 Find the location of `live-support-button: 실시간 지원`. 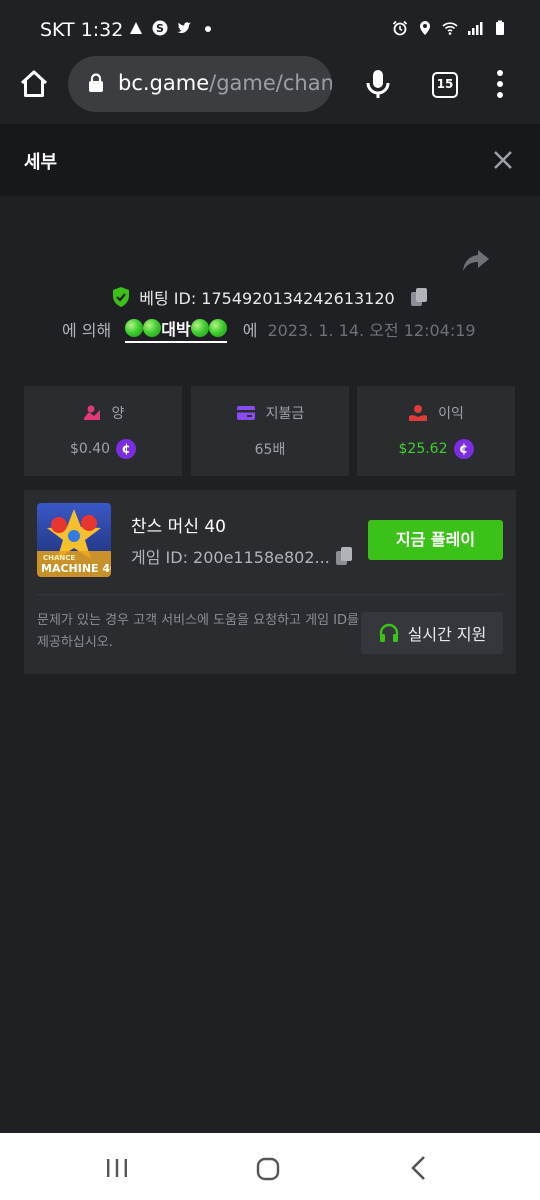

live-support-button: 실시간 지원 is located at coordinates (432, 633).